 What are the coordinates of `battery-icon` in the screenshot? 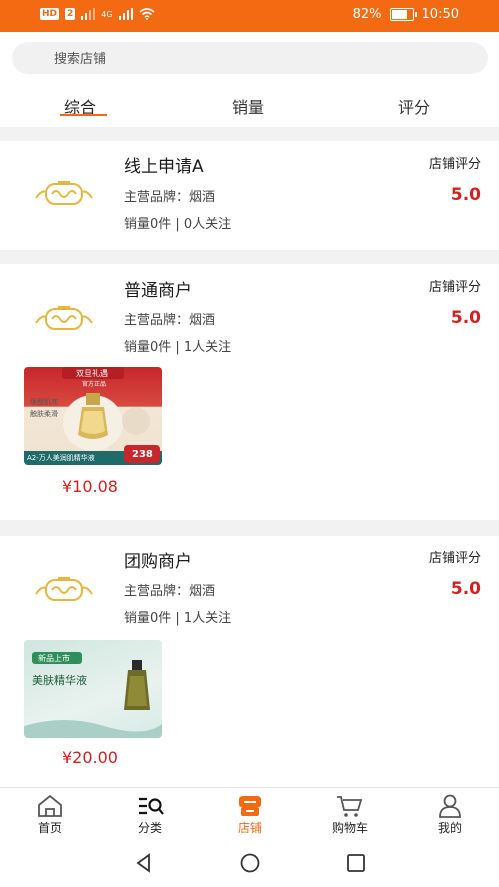 It's located at (403, 14).